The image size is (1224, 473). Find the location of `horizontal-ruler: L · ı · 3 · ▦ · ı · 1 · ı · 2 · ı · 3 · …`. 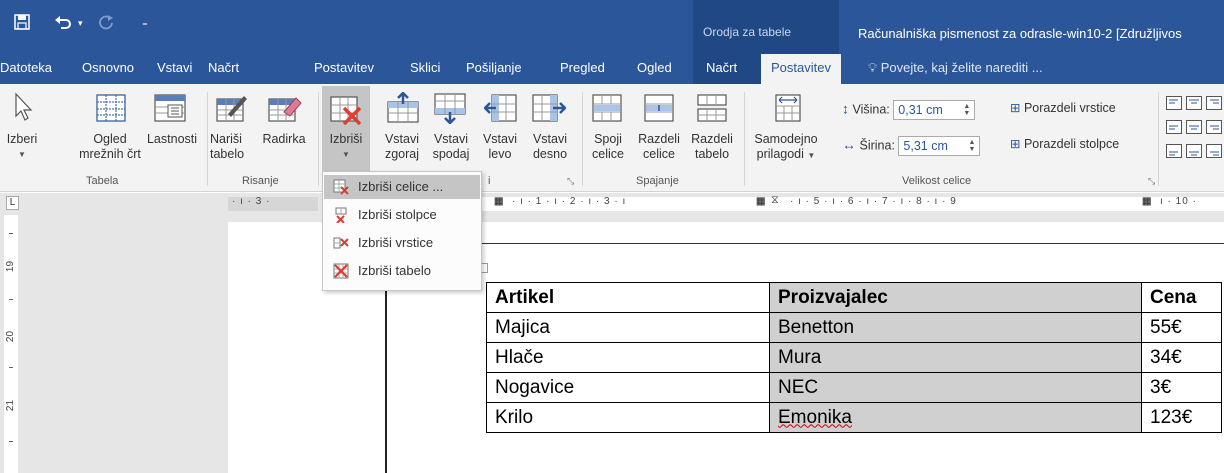

horizontal-ruler: L · ı · 3 · ▦ · ı · 1 · ı · 2 · ı · 3 · … is located at coordinates (612, 204).